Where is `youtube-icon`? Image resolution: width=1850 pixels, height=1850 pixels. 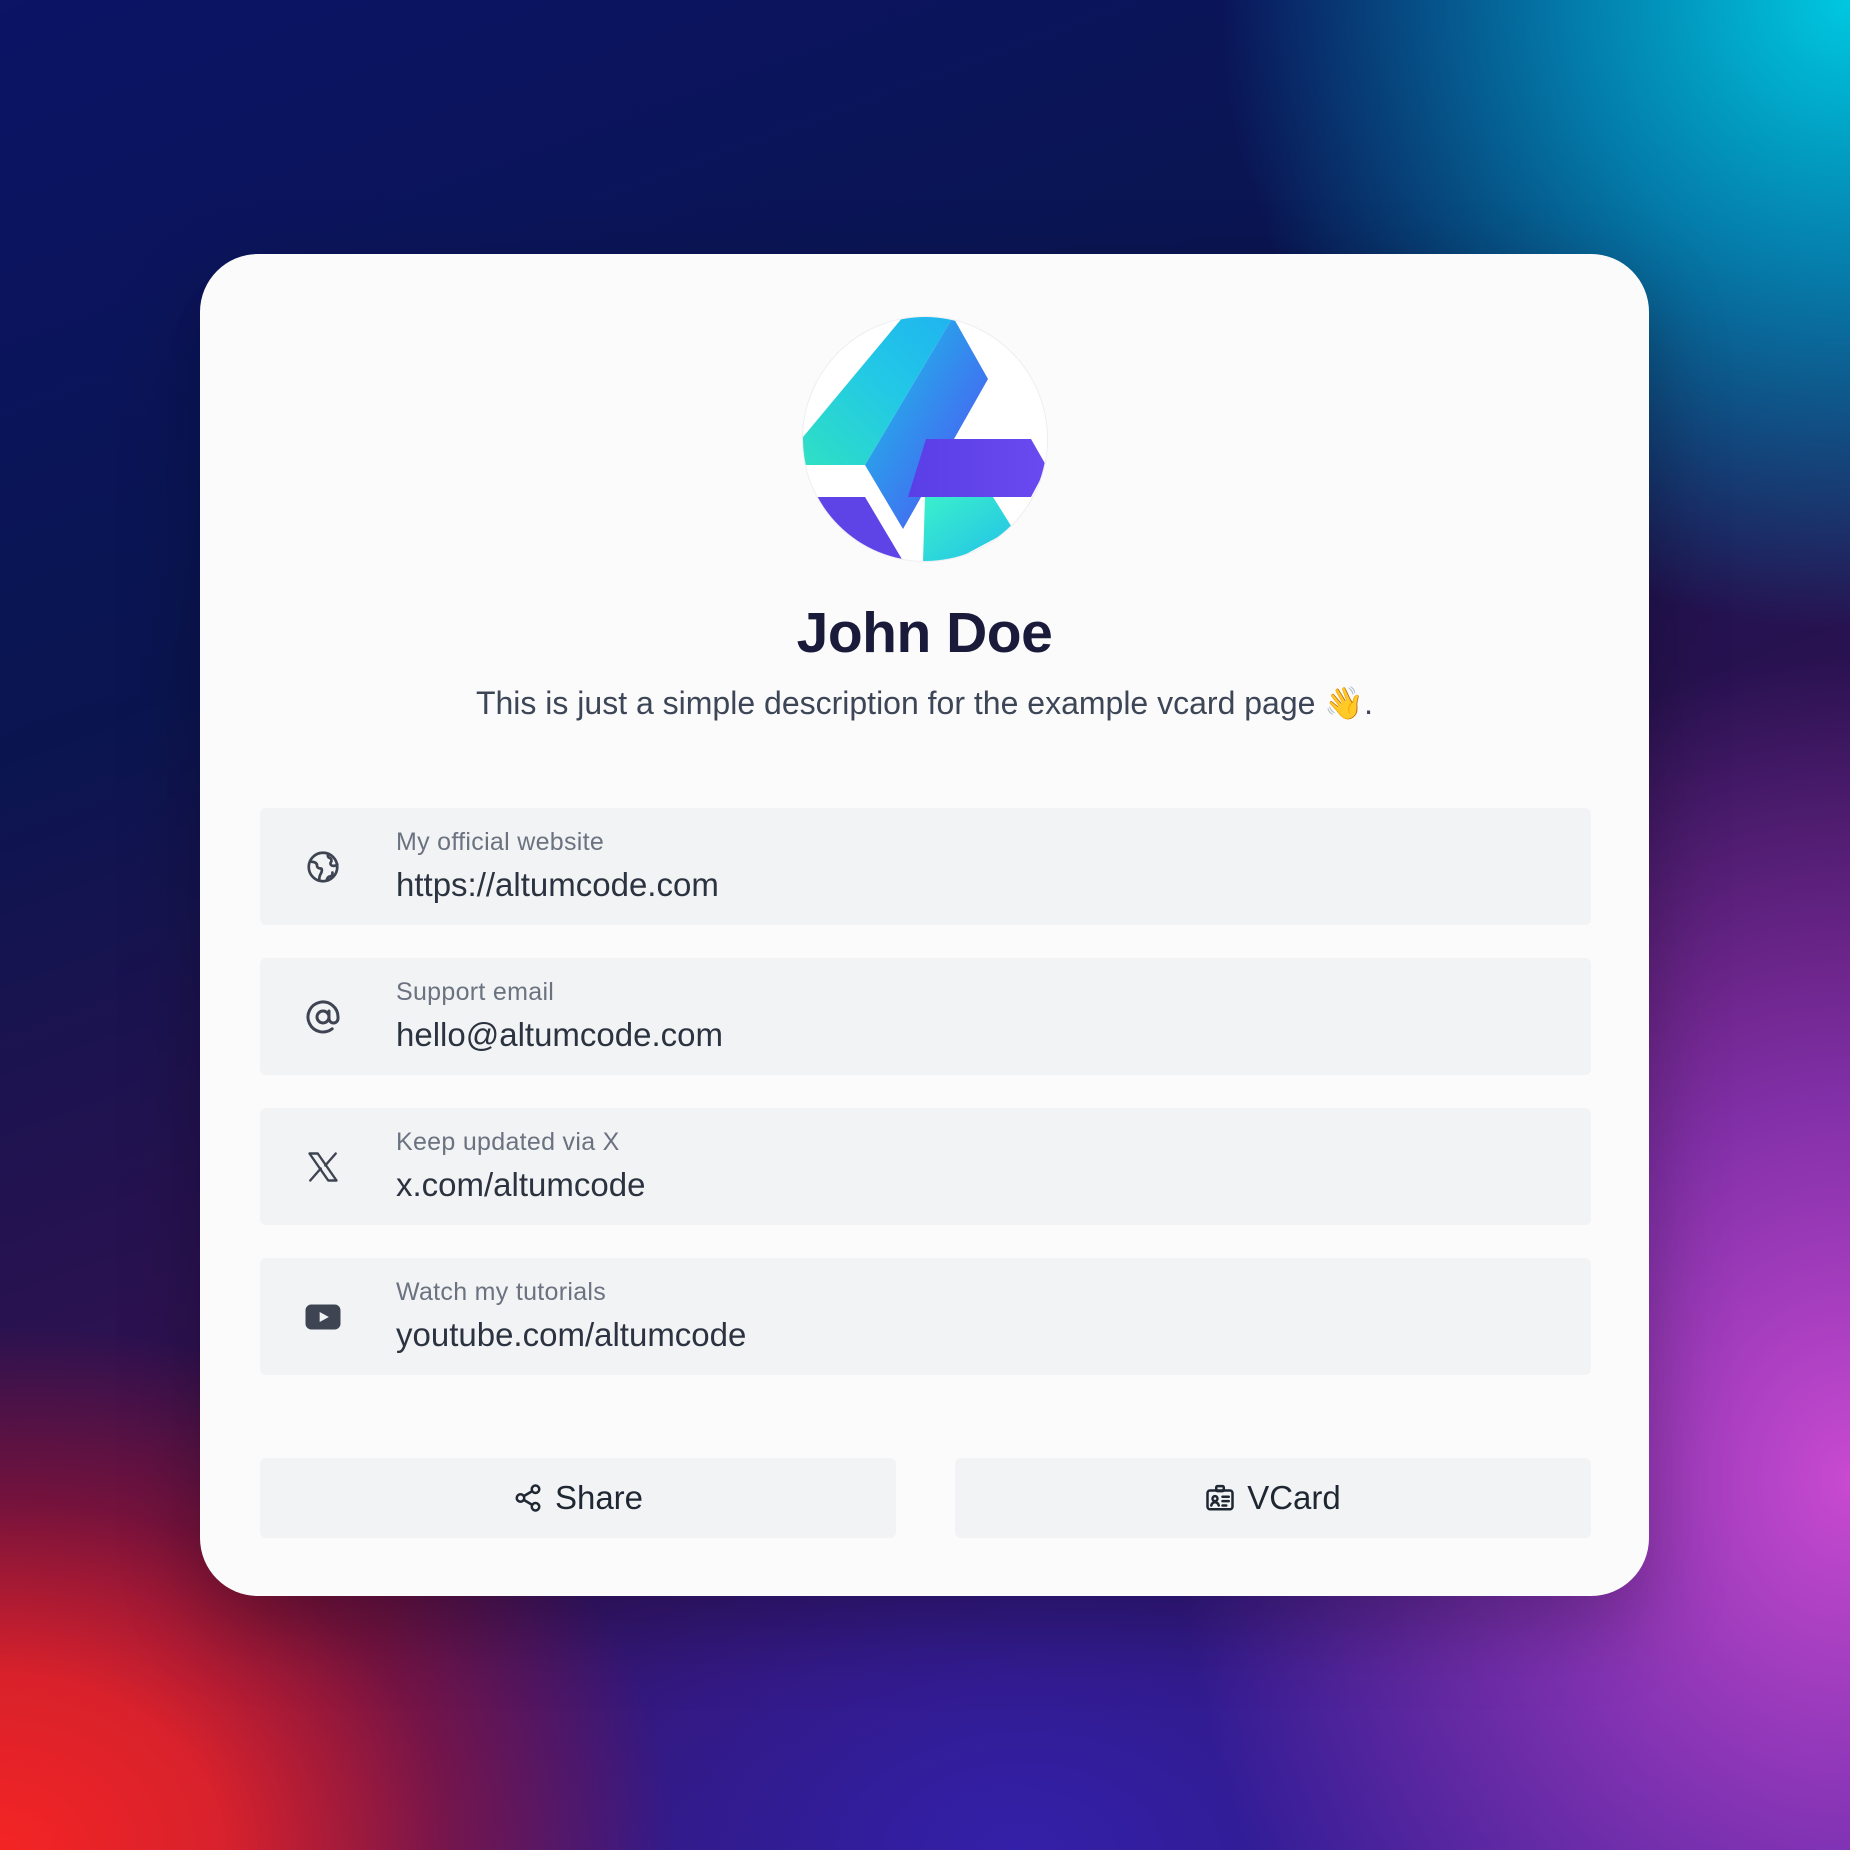
youtube-icon is located at coordinates (323, 1317).